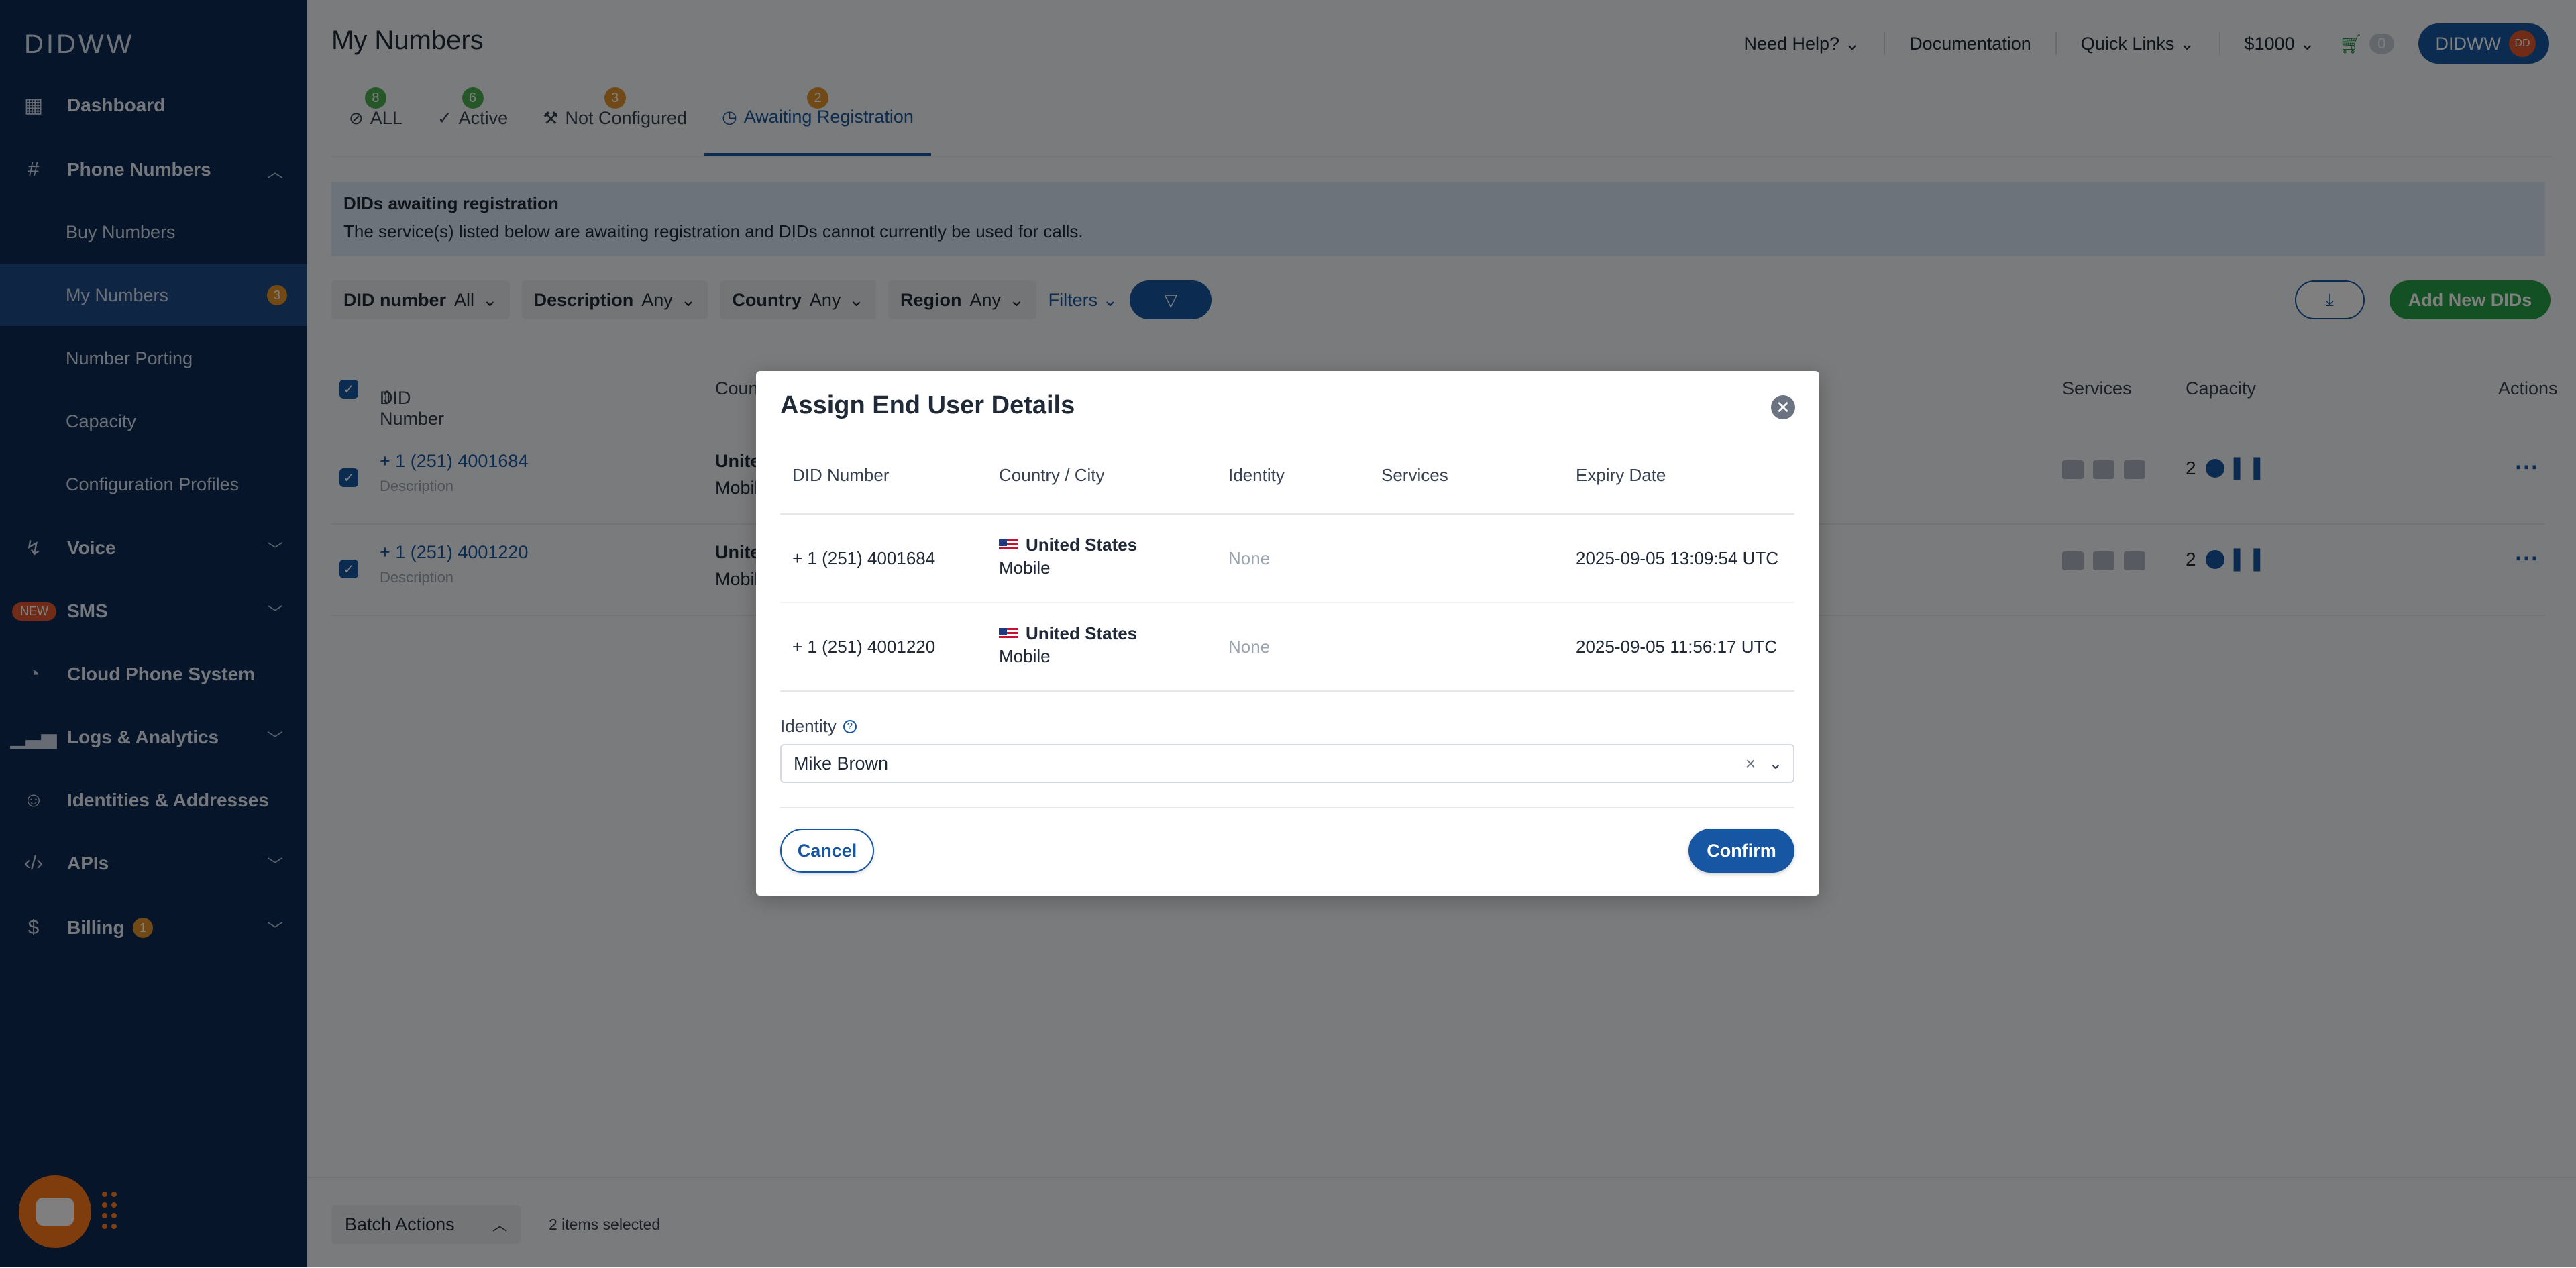  I want to click on identity-field-label: Identity ?, so click(818, 727).